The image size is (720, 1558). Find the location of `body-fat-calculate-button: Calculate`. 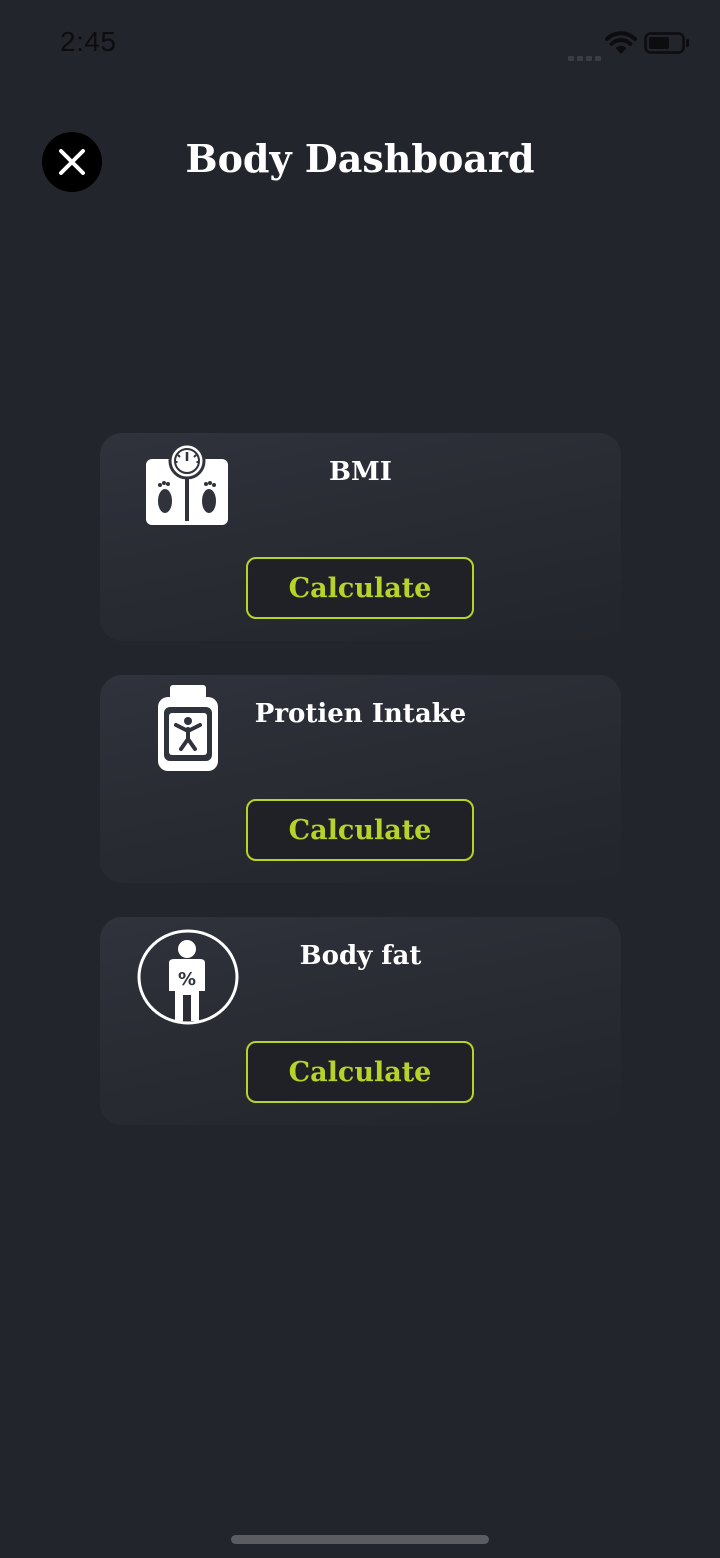

body-fat-calculate-button: Calculate is located at coordinates (360, 1072).